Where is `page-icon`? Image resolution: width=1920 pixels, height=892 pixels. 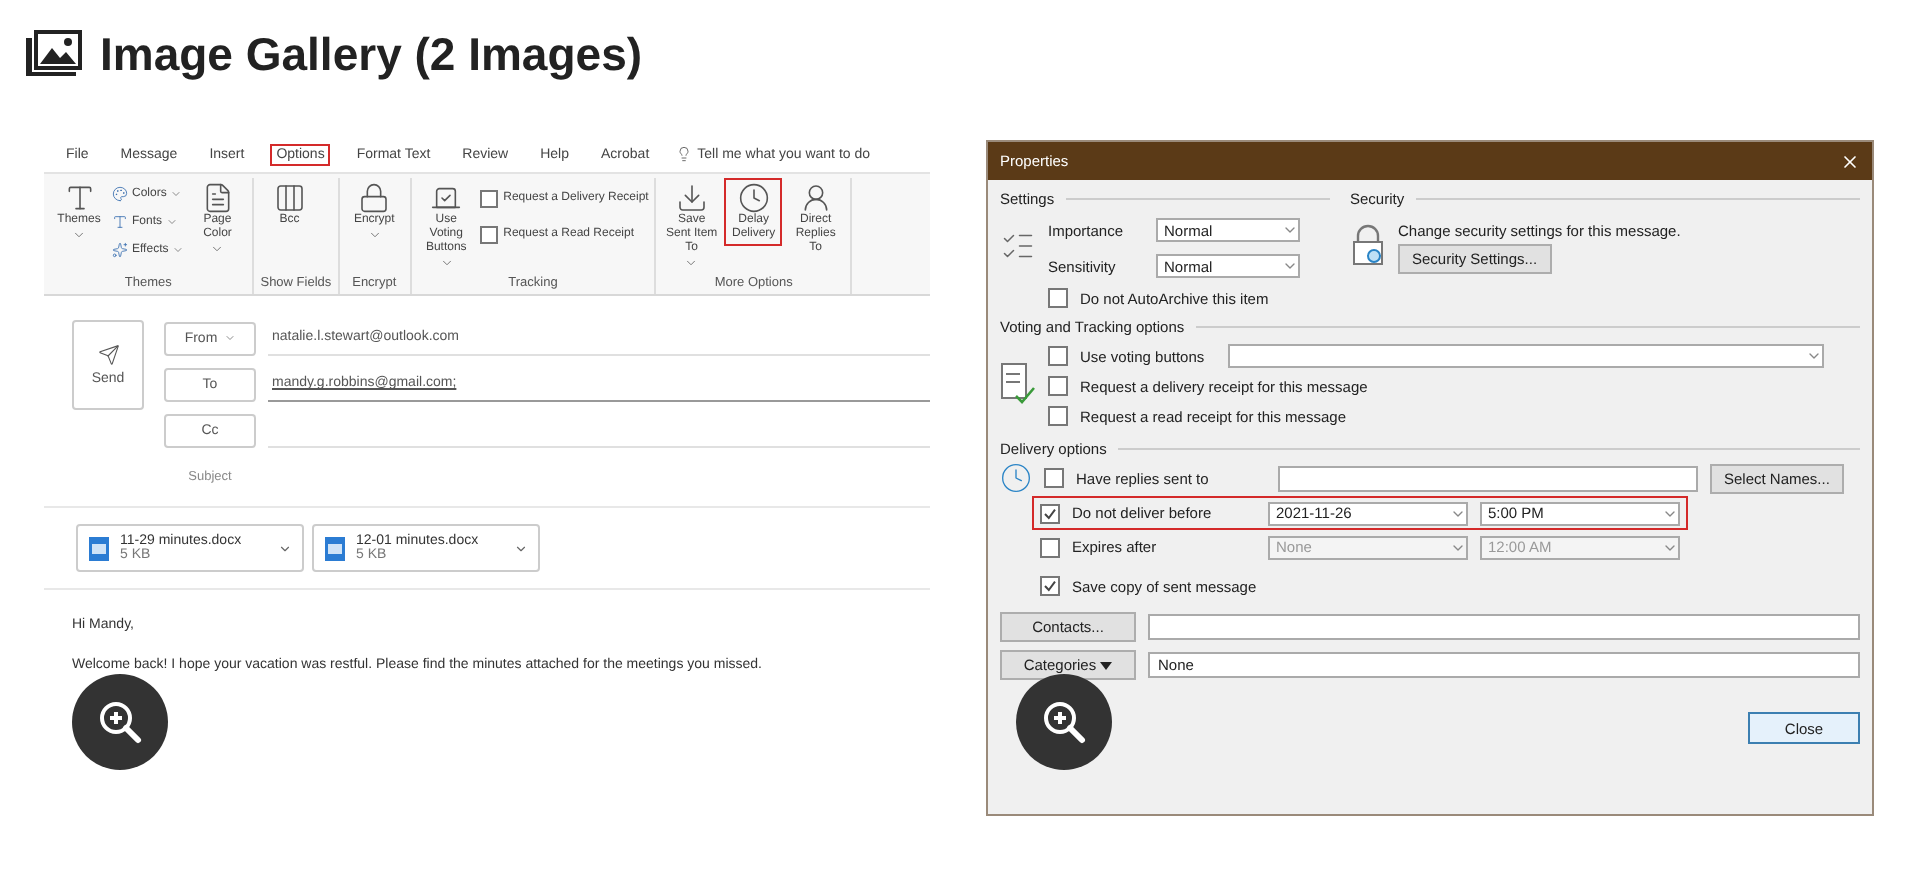
page-icon is located at coordinates (217, 198).